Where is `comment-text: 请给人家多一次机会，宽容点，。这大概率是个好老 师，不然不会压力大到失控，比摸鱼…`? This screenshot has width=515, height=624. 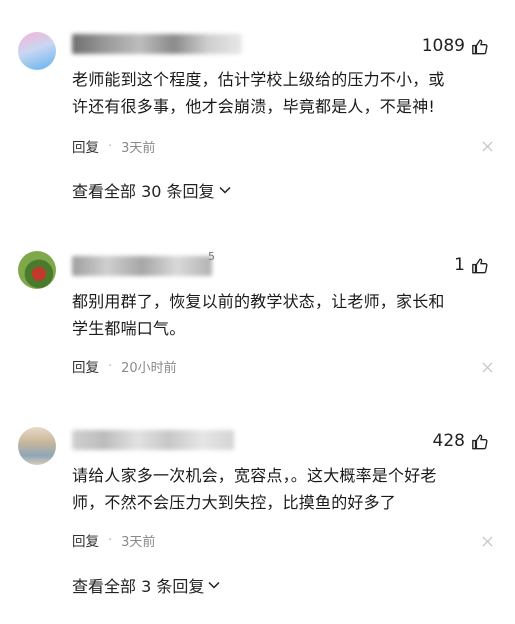
comment-text: 请给人家多一次机会，宽容点，。这大概率是个好老 师，不然不会压力大到失控，比摸鱼… is located at coordinates (279, 489).